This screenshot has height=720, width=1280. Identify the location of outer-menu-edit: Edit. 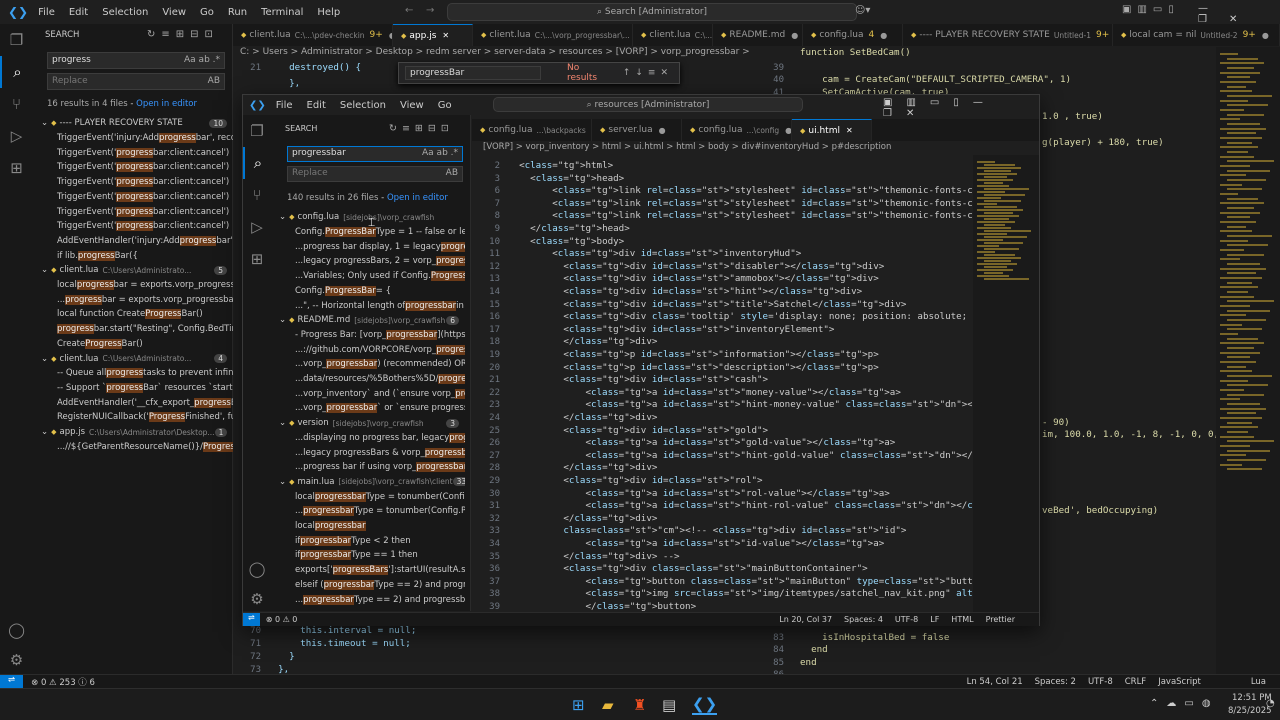
(78, 12).